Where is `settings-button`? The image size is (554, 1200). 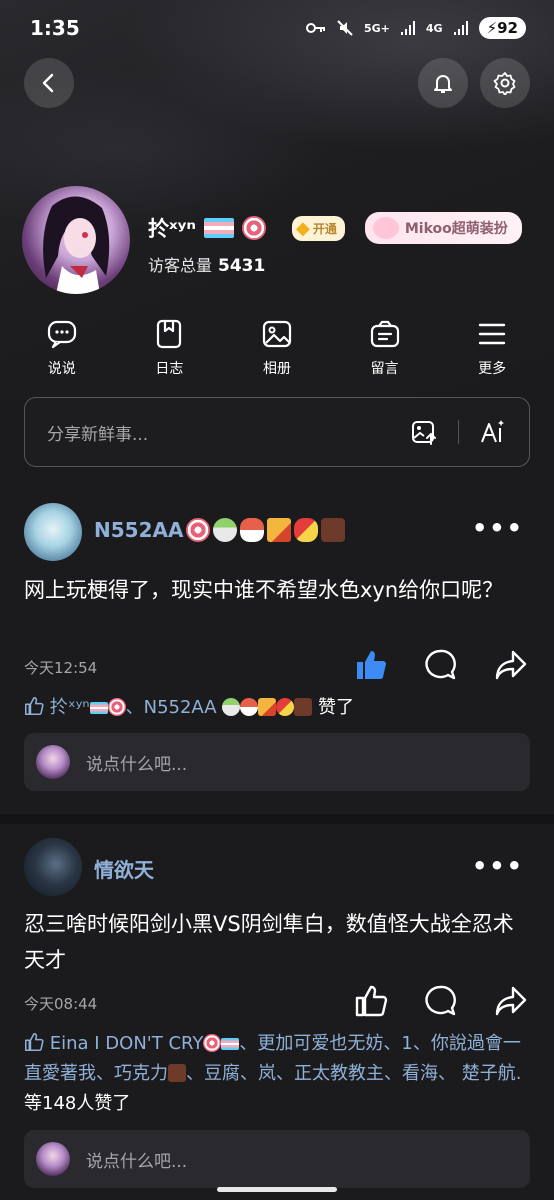 settings-button is located at coordinates (505, 83).